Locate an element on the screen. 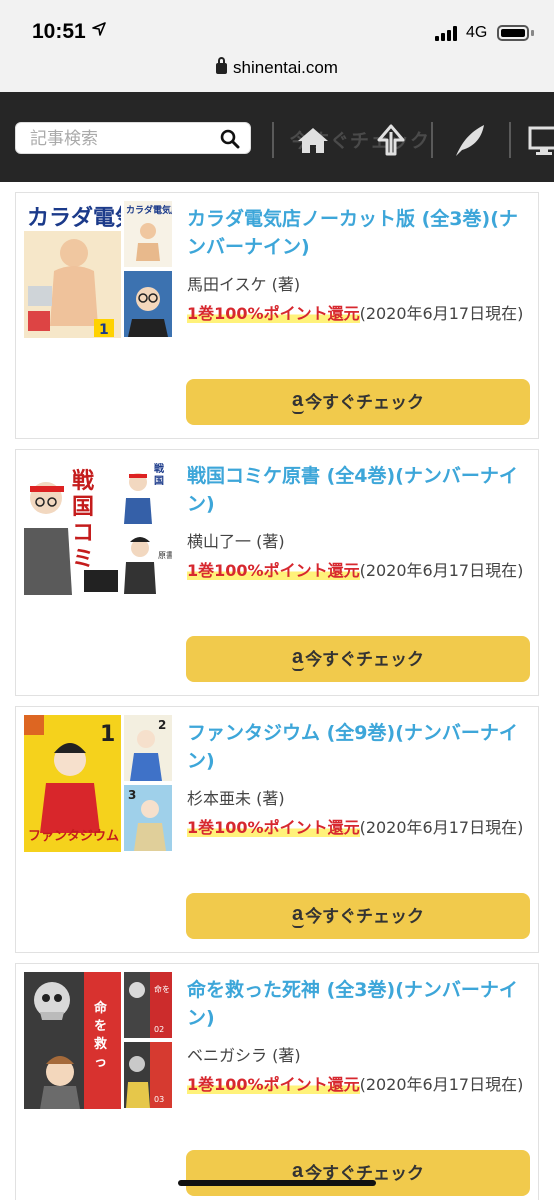 This screenshot has width=554, height=1200. location-arrow-icon is located at coordinates (99, 31).